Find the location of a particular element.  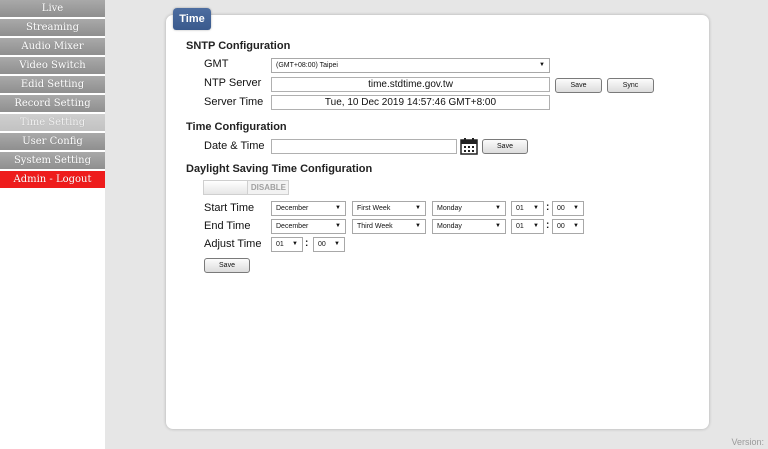

end-minute-select: 00 ▼ is located at coordinates (568, 226).